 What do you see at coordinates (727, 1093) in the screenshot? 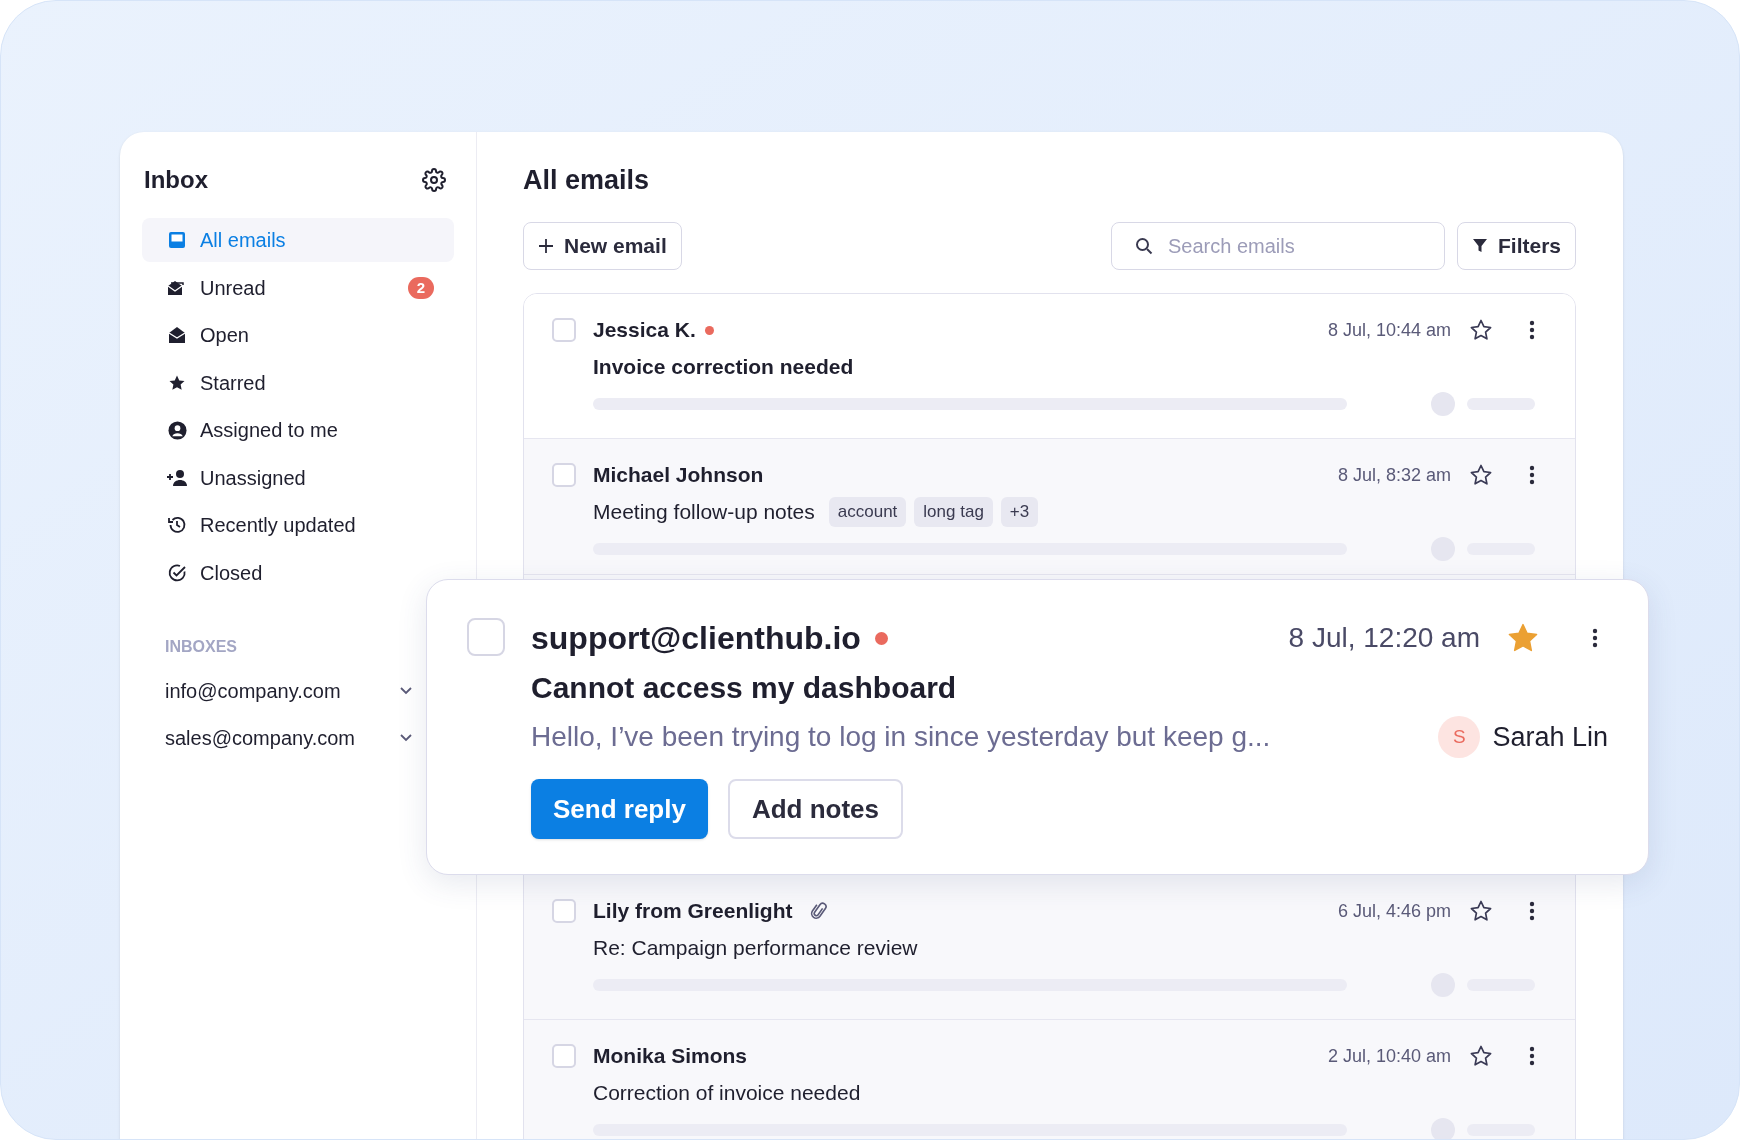
I see `email-subject: Correction of invoice needed` at bounding box center [727, 1093].